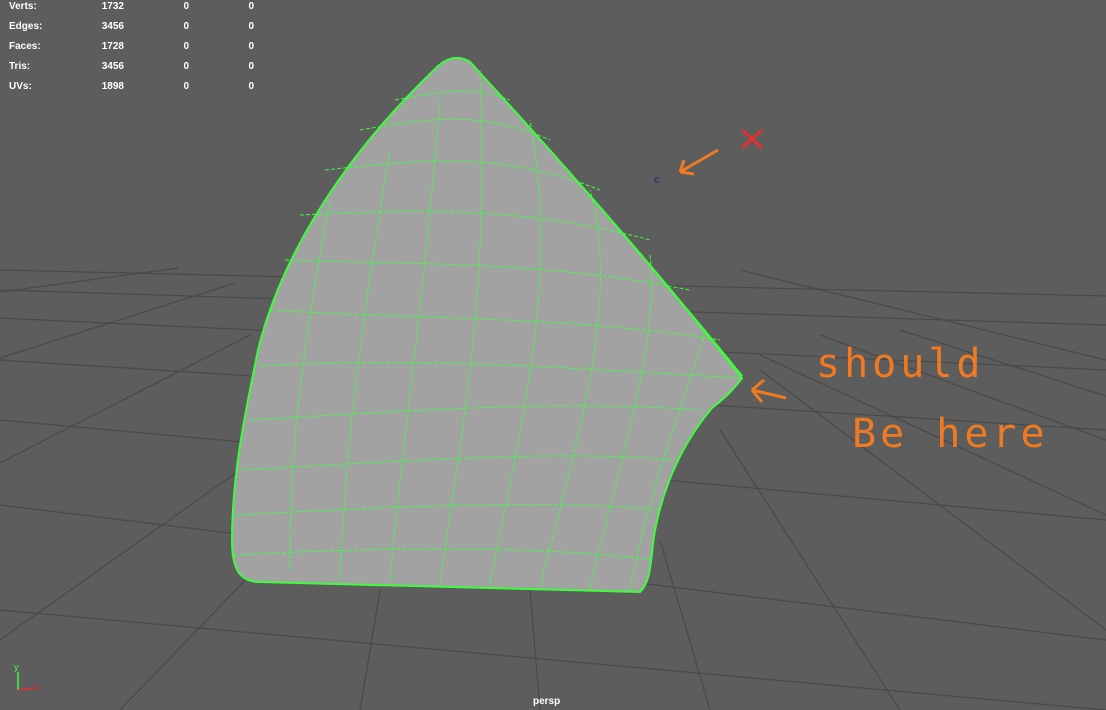 The height and width of the screenshot is (710, 1106). What do you see at coordinates (23, 6) in the screenshot?
I see `hud-label: Verts:` at bounding box center [23, 6].